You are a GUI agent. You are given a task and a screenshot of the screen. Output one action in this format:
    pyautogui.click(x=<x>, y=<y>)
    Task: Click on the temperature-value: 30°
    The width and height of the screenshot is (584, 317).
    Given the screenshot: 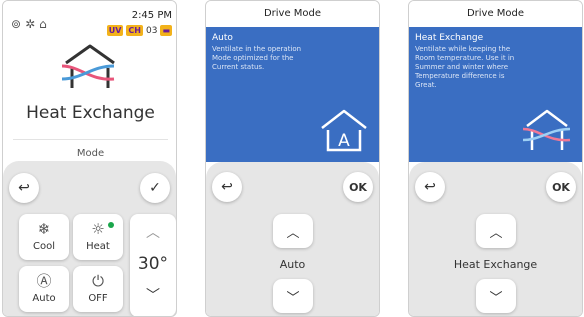 What is the action you would take?
    pyautogui.click(x=153, y=264)
    